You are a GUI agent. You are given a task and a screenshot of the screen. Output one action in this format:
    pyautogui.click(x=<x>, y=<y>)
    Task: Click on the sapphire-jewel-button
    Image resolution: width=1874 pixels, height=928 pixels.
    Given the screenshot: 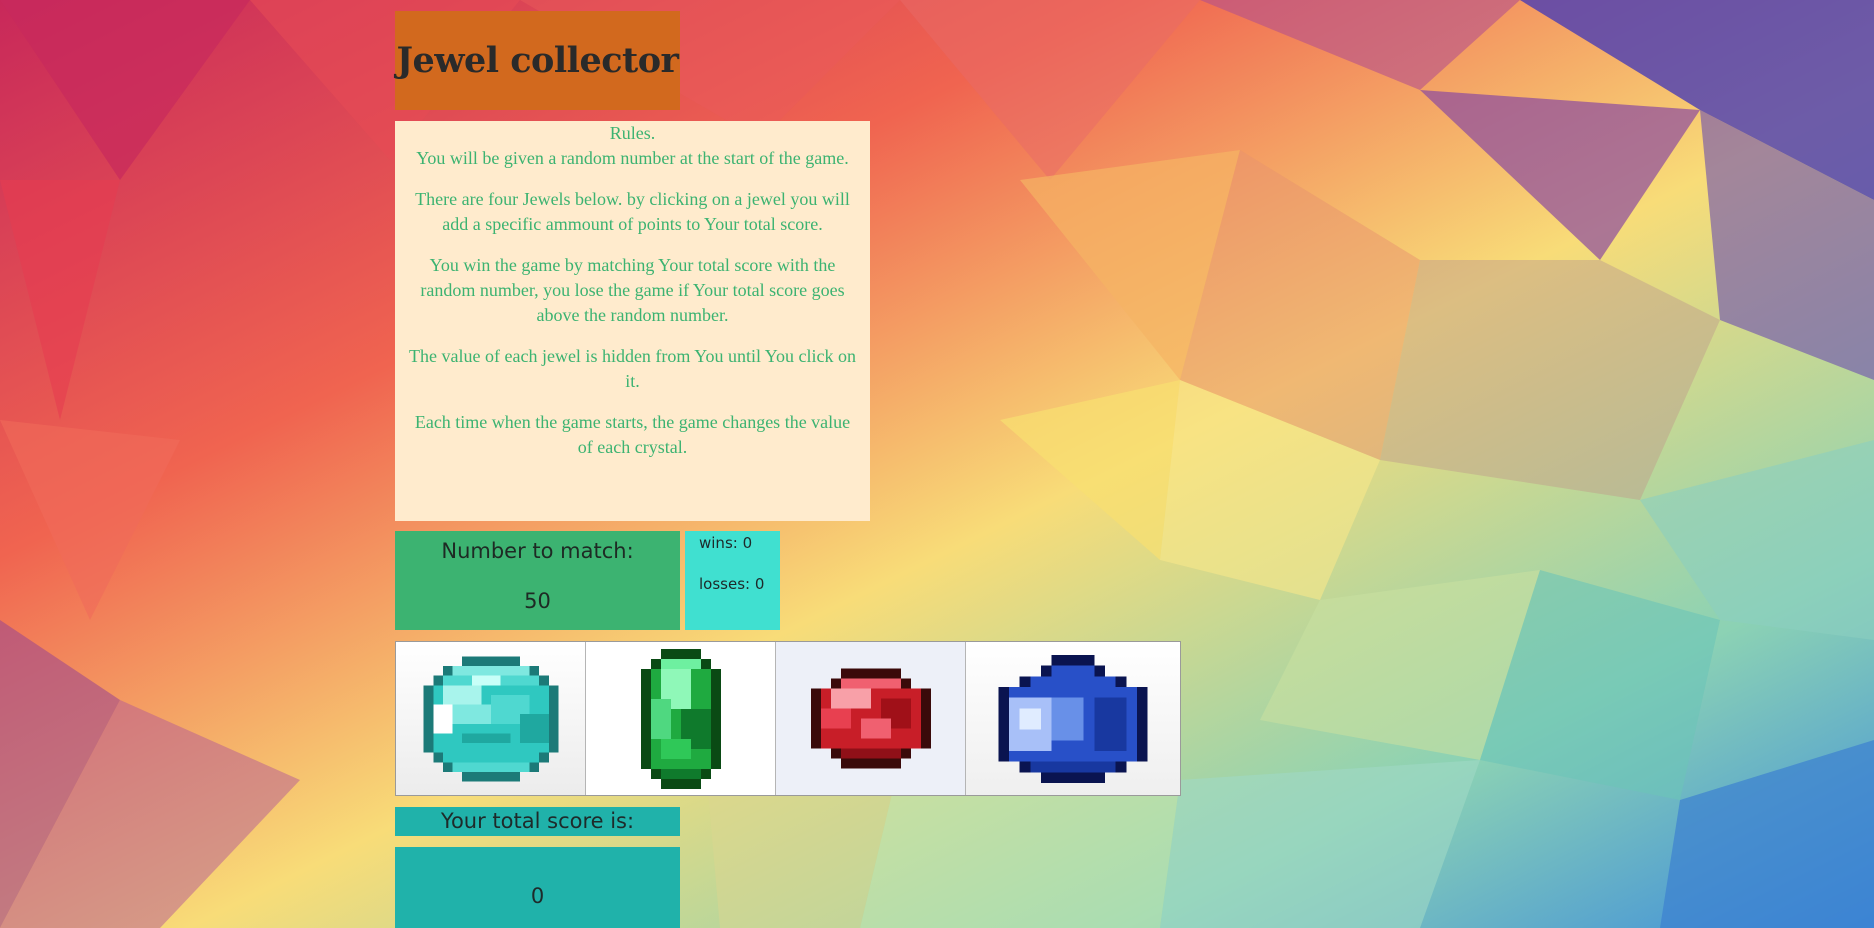 What is the action you would take?
    pyautogui.click(x=1073, y=718)
    